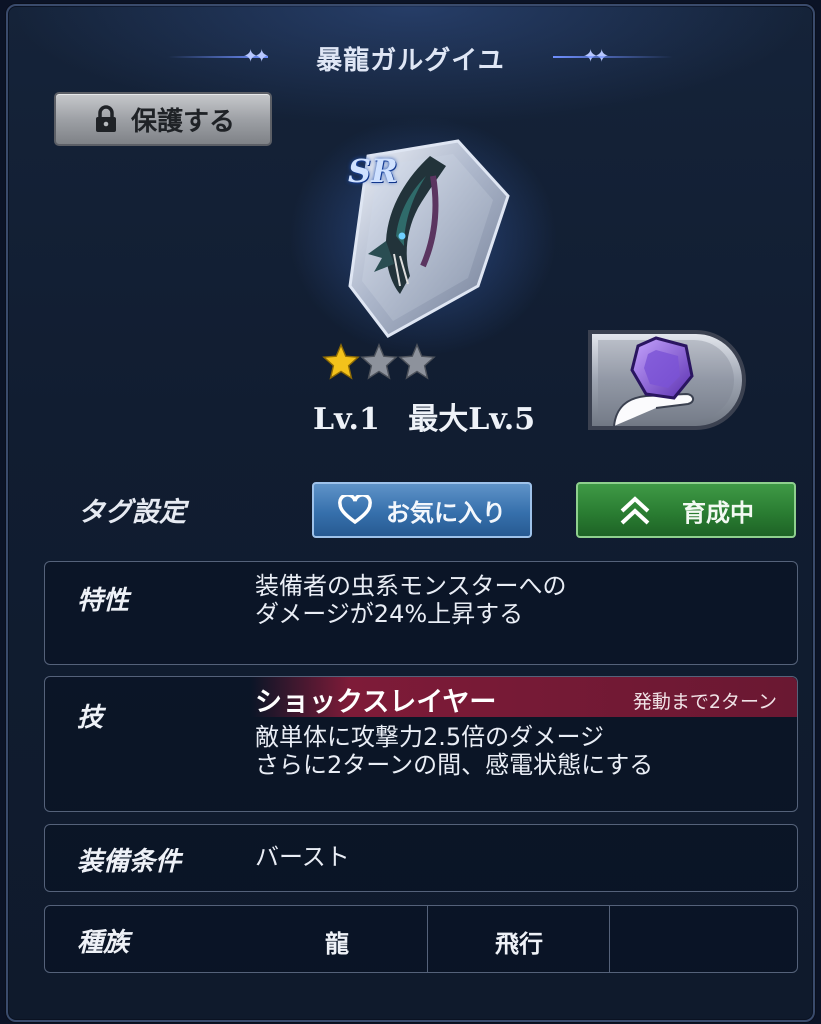 This screenshot has width=821, height=1024. Describe the element at coordinates (132, 512) in the screenshot. I see `tag-setting-label: タグ設定` at that location.